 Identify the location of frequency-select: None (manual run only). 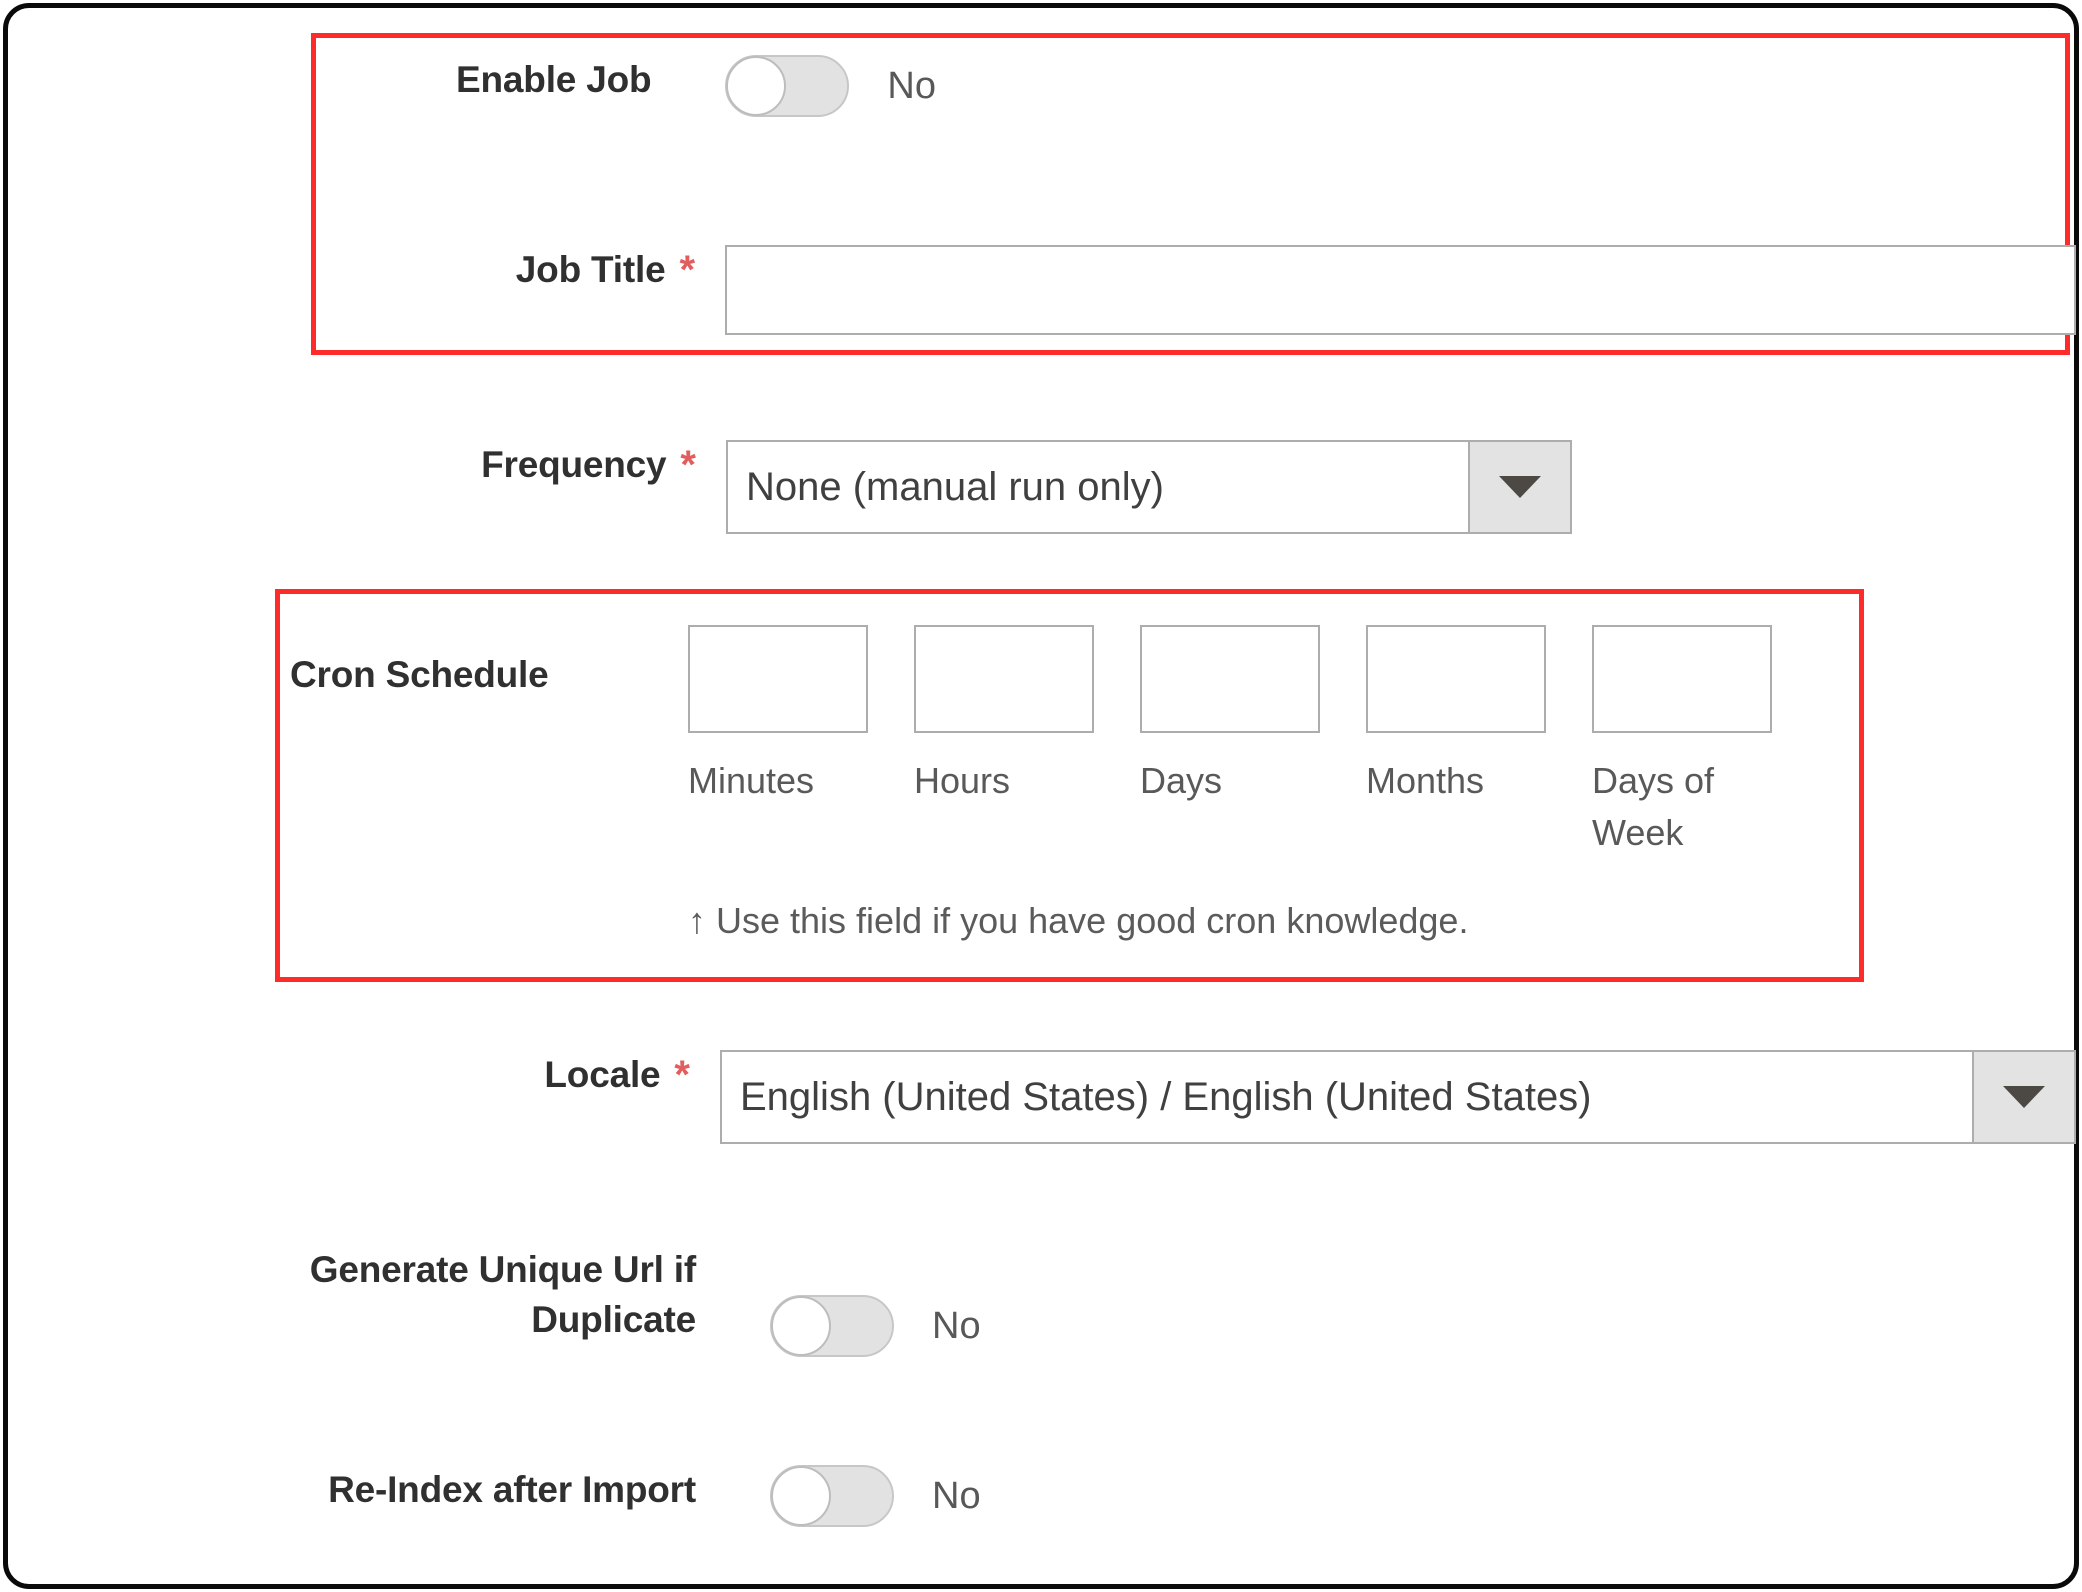
(1149, 487).